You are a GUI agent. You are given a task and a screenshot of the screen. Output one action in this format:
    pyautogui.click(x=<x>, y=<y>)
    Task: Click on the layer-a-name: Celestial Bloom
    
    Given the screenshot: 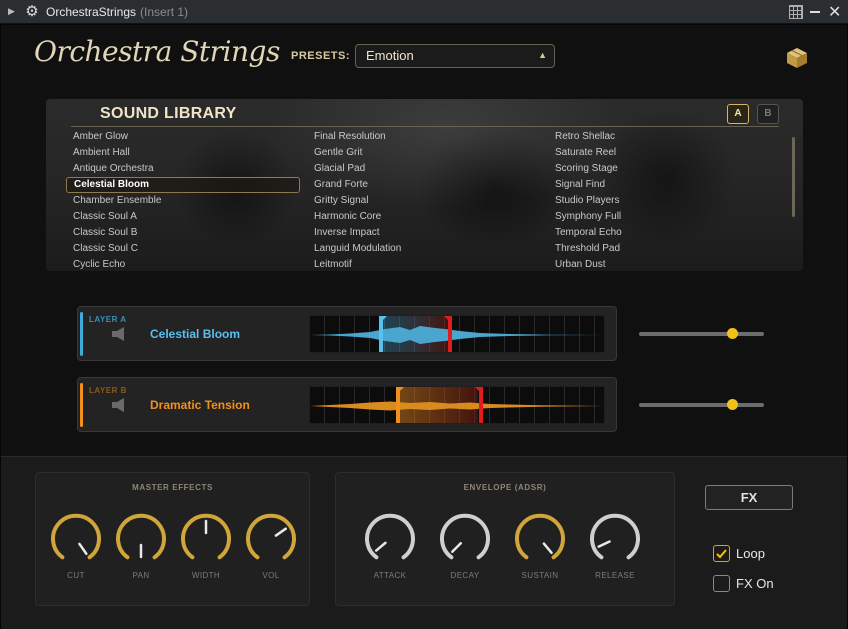 What is the action you would take?
    pyautogui.click(x=195, y=334)
    